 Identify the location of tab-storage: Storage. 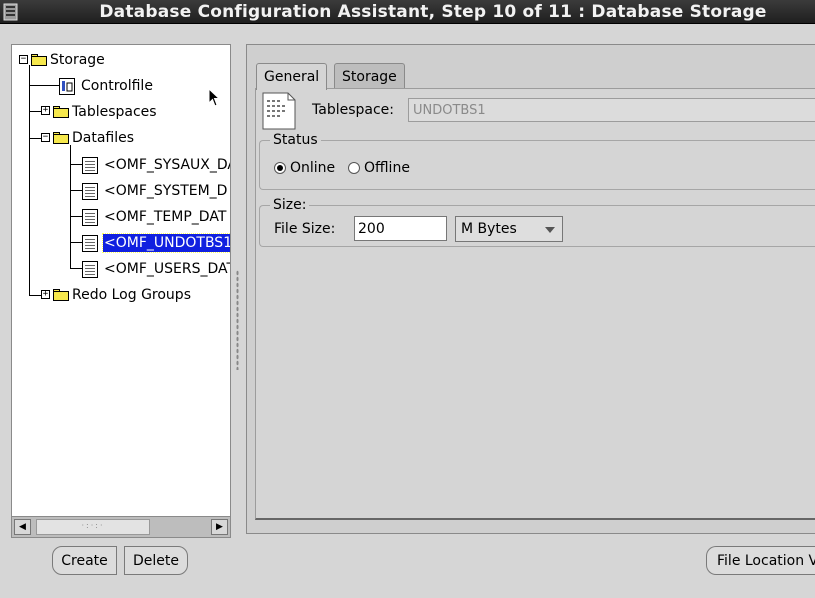
(369, 76).